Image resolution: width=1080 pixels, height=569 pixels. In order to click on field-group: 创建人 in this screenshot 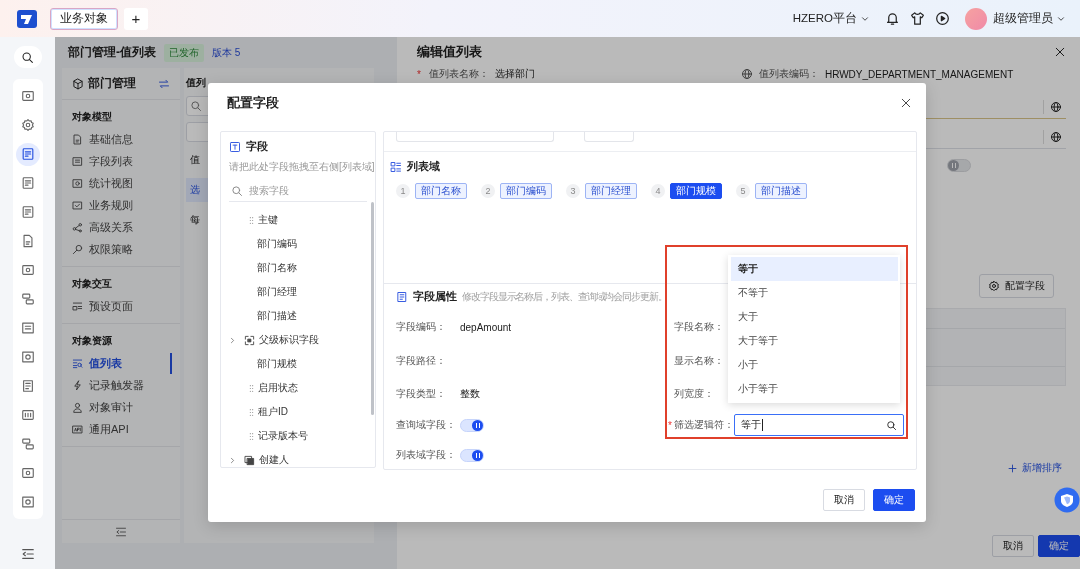, I will do `click(298, 457)`.